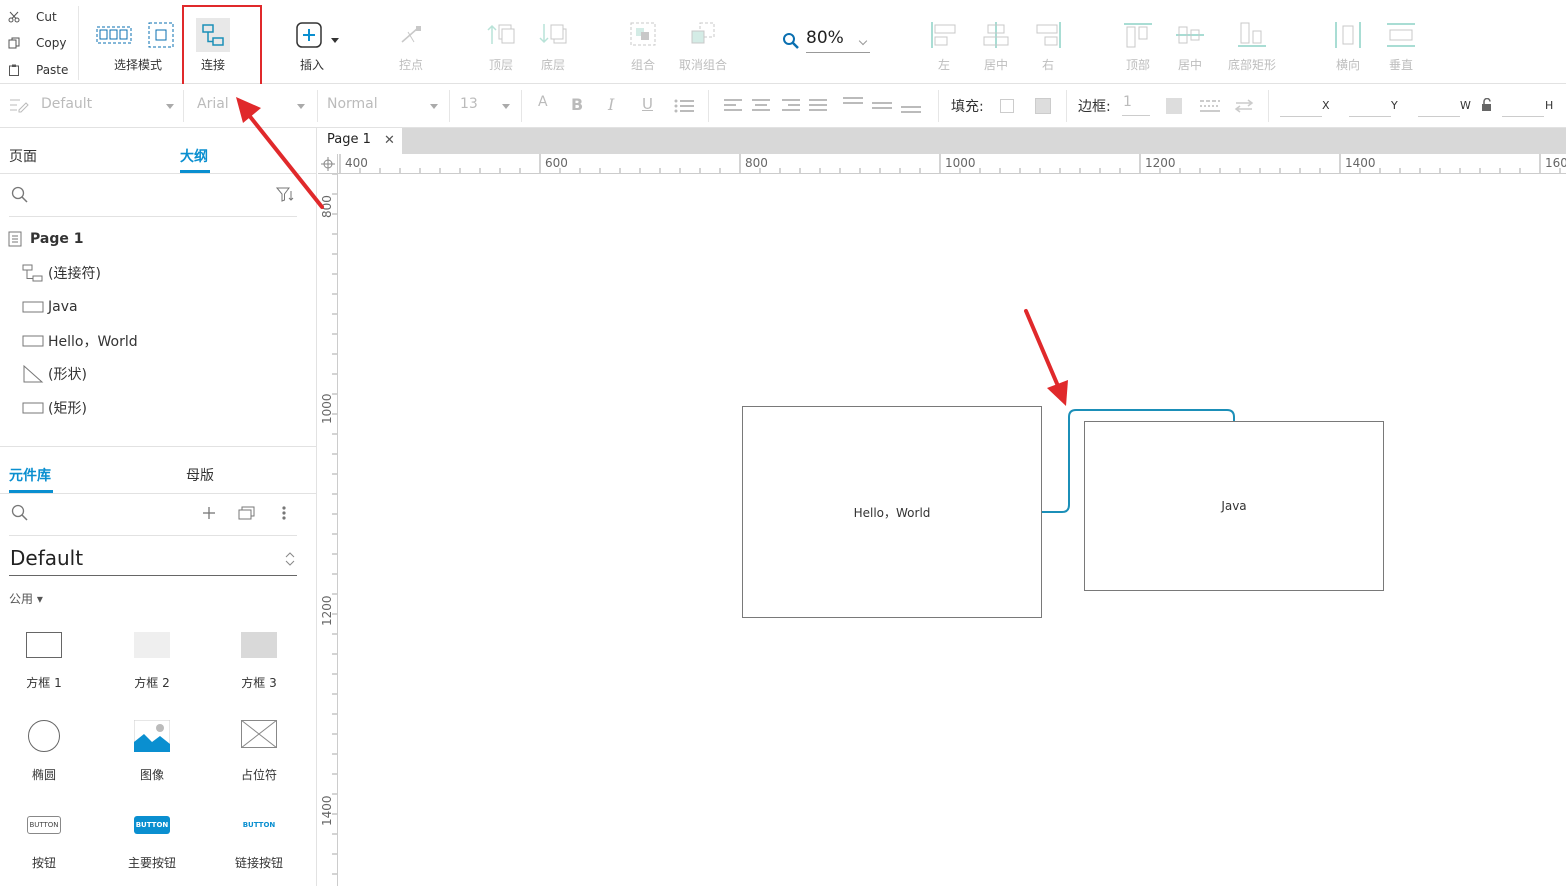  I want to click on button-thumbnail: BUTTON, so click(44, 825).